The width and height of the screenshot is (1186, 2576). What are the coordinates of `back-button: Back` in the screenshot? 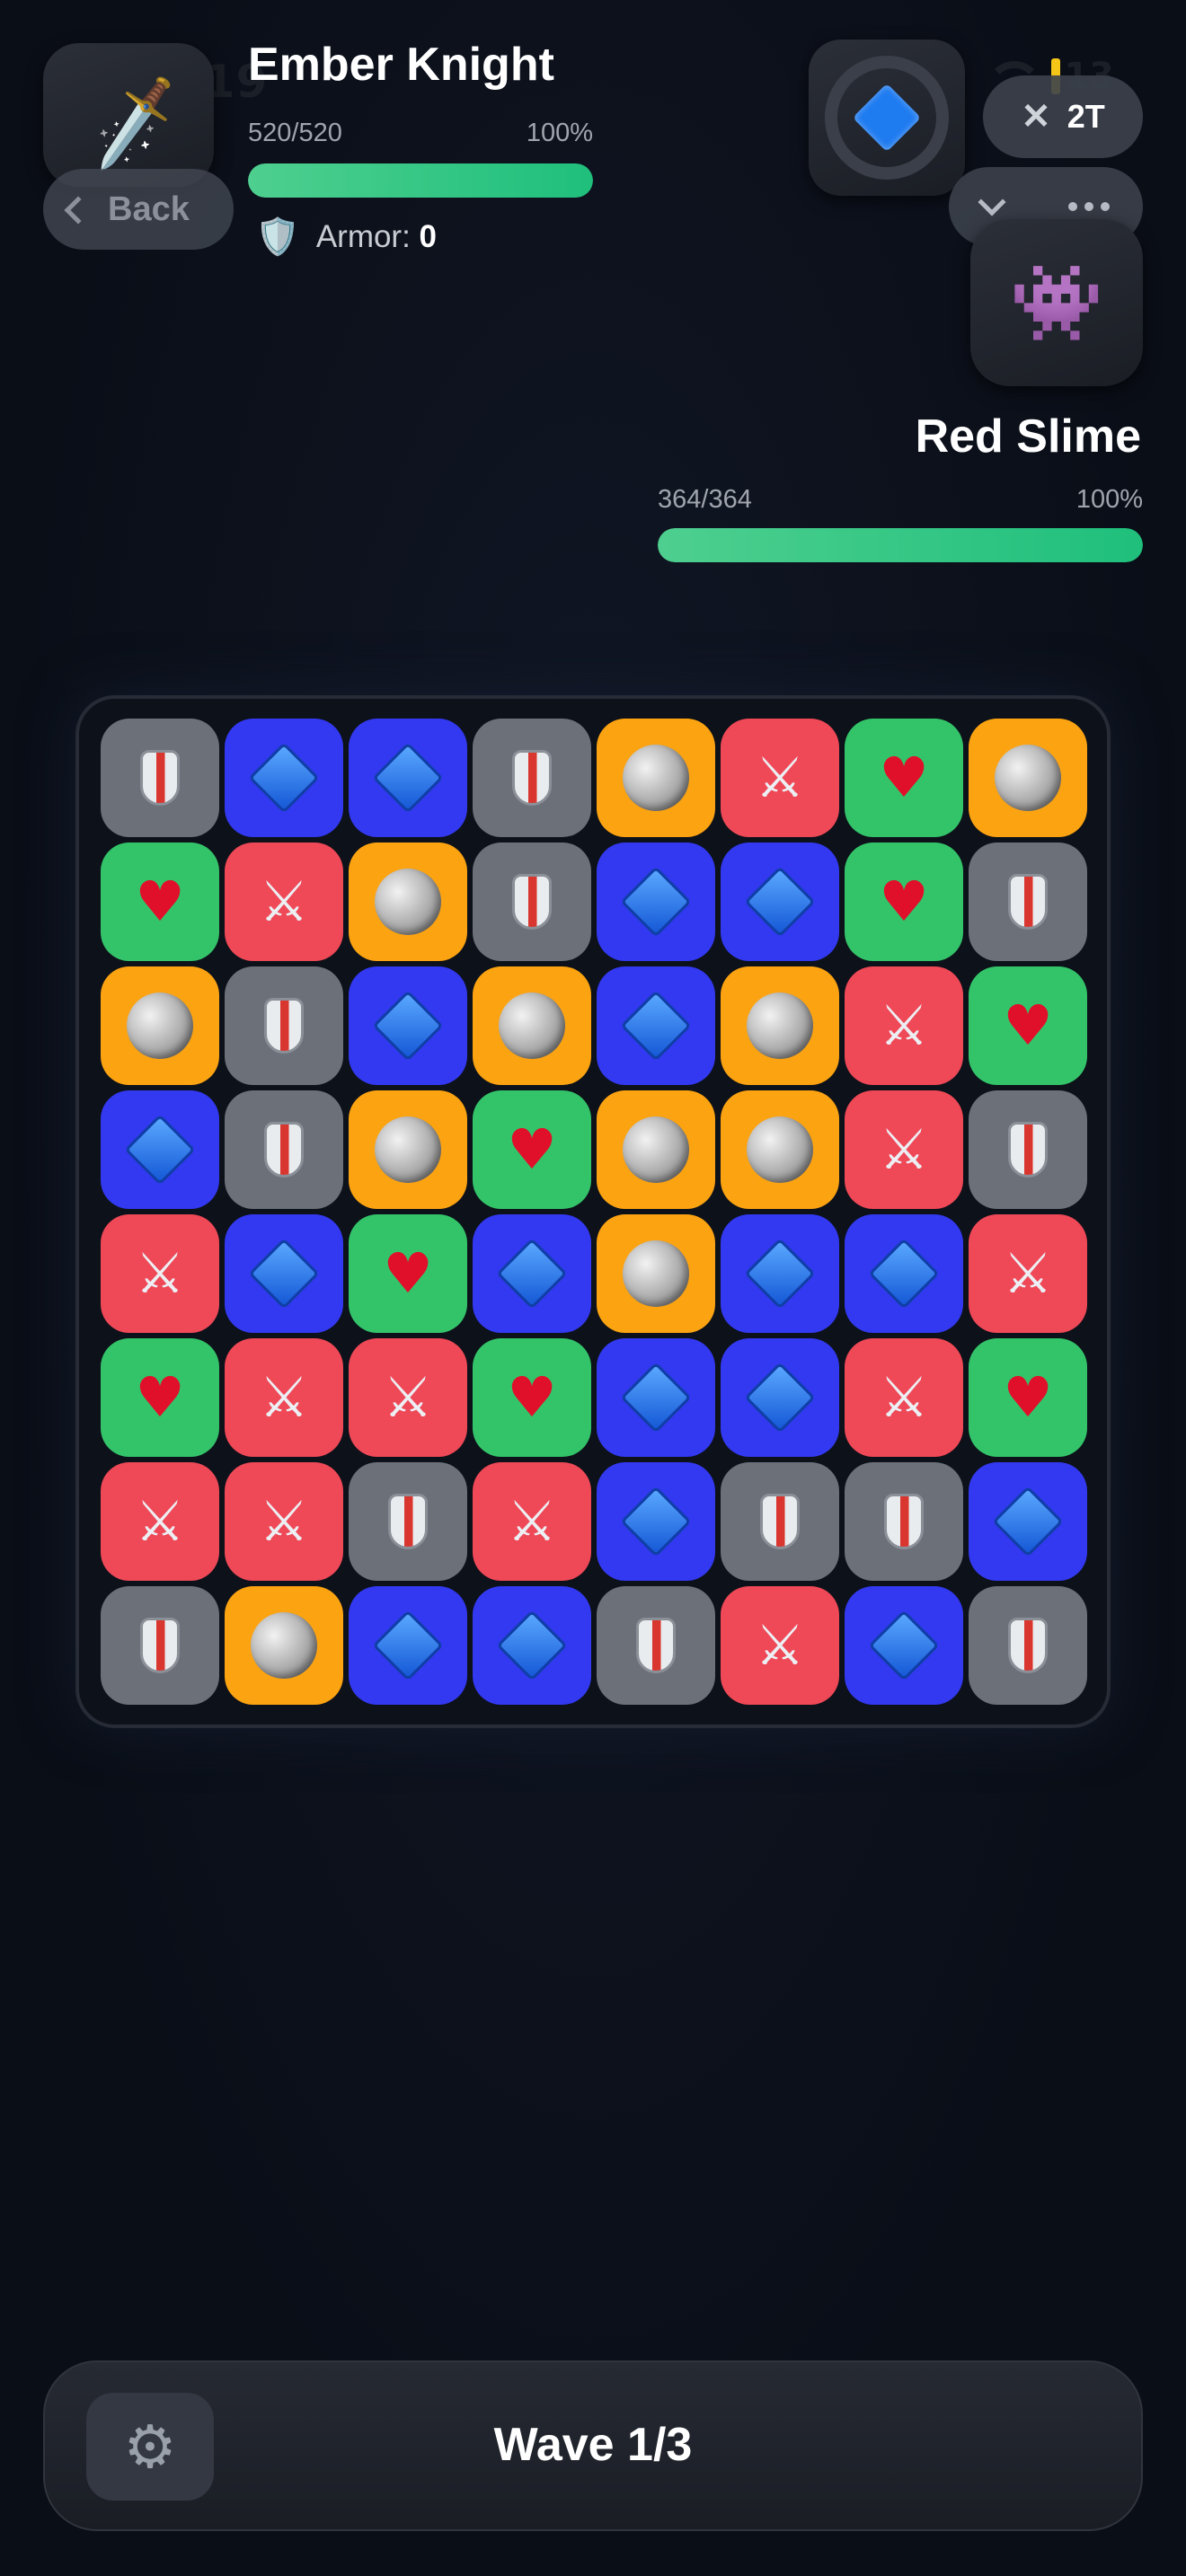 It's located at (138, 209).